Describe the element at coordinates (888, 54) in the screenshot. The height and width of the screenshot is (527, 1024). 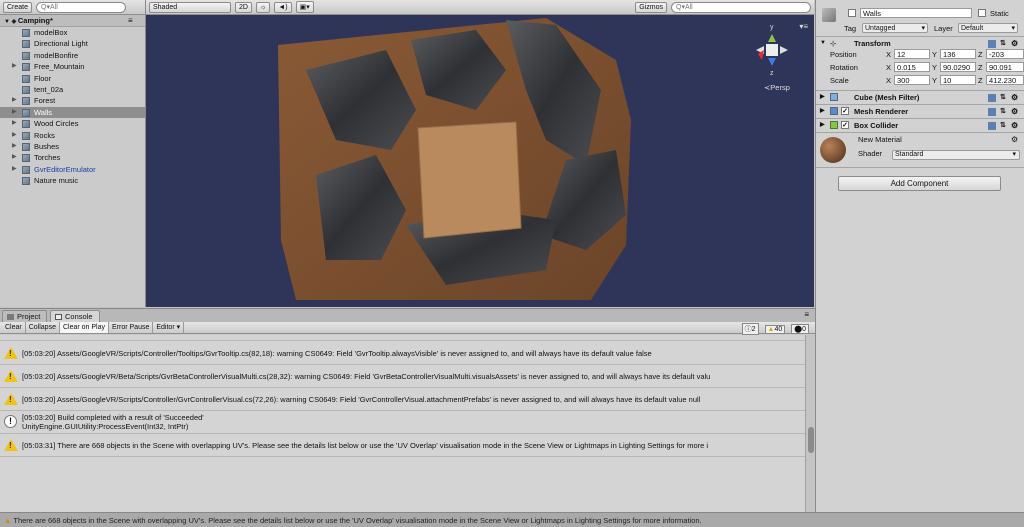
I see `position-x-axis-label: X` at that location.